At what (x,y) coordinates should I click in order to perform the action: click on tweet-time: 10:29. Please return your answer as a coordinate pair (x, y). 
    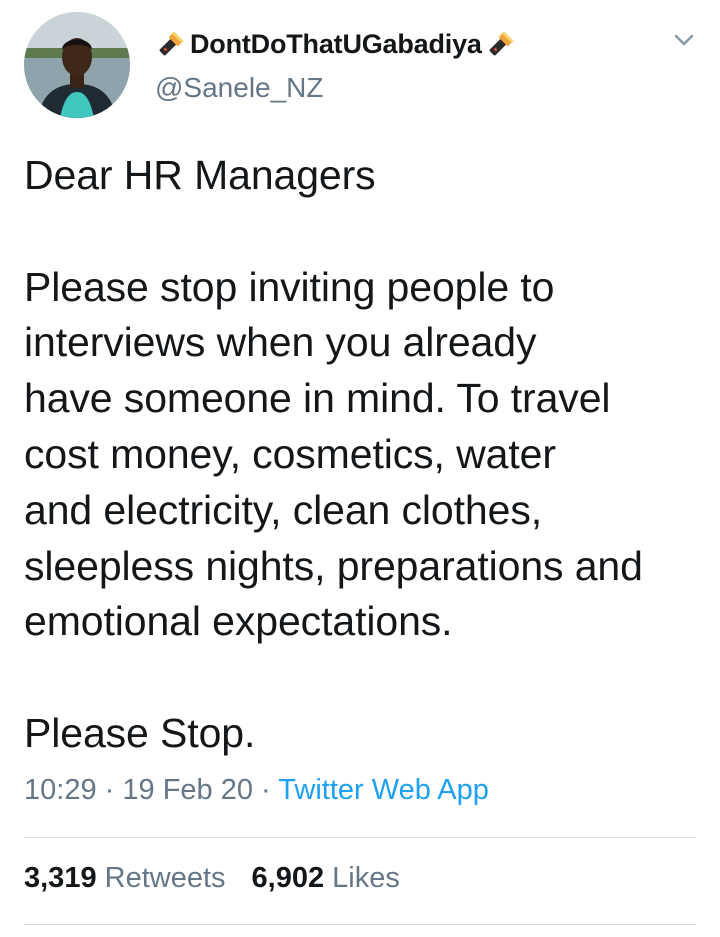
    Looking at the image, I should click on (60, 790).